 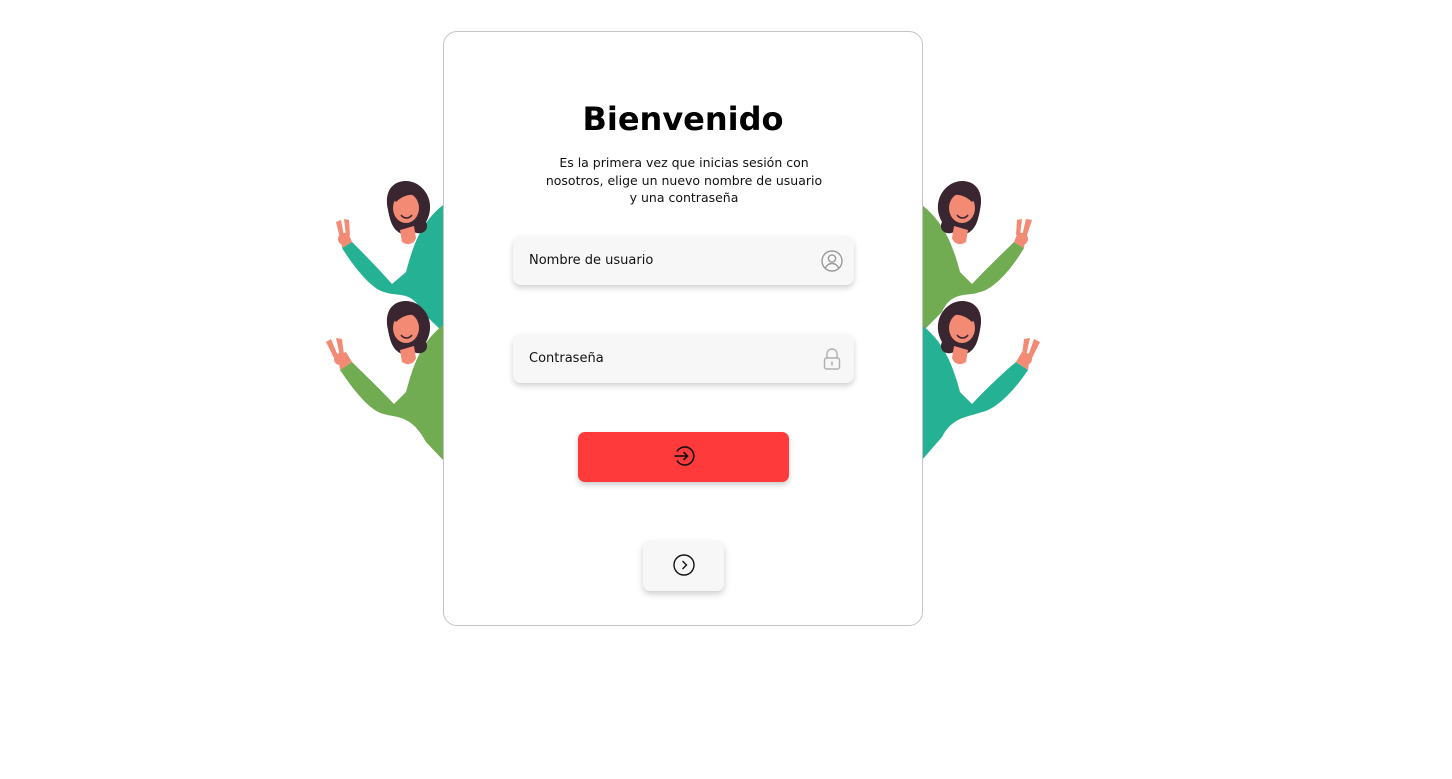 What do you see at coordinates (832, 261) in the screenshot?
I see `user-circle-icon` at bounding box center [832, 261].